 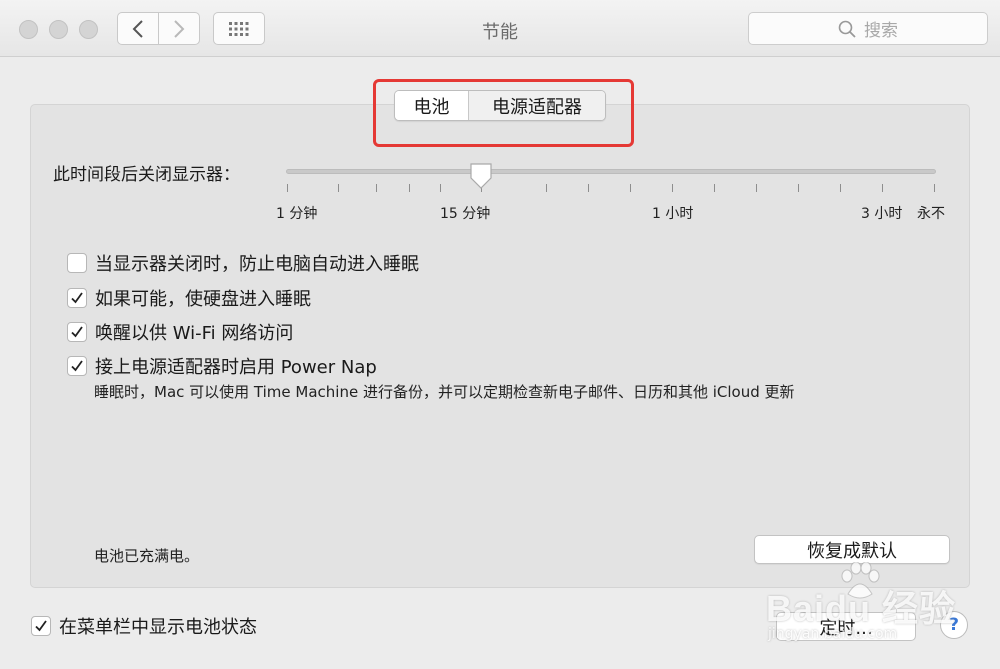 What do you see at coordinates (500, 28) in the screenshot?
I see `title-bar: 节能 搜索` at bounding box center [500, 28].